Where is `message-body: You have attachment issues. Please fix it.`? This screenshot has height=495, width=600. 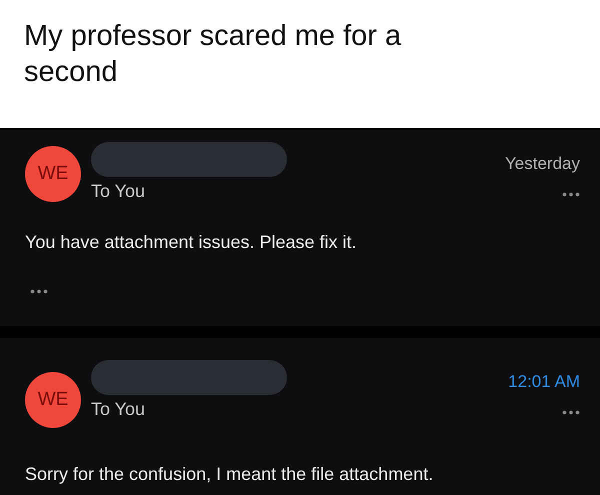
message-body: You have attachment issues. Please fix it. is located at coordinates (191, 242).